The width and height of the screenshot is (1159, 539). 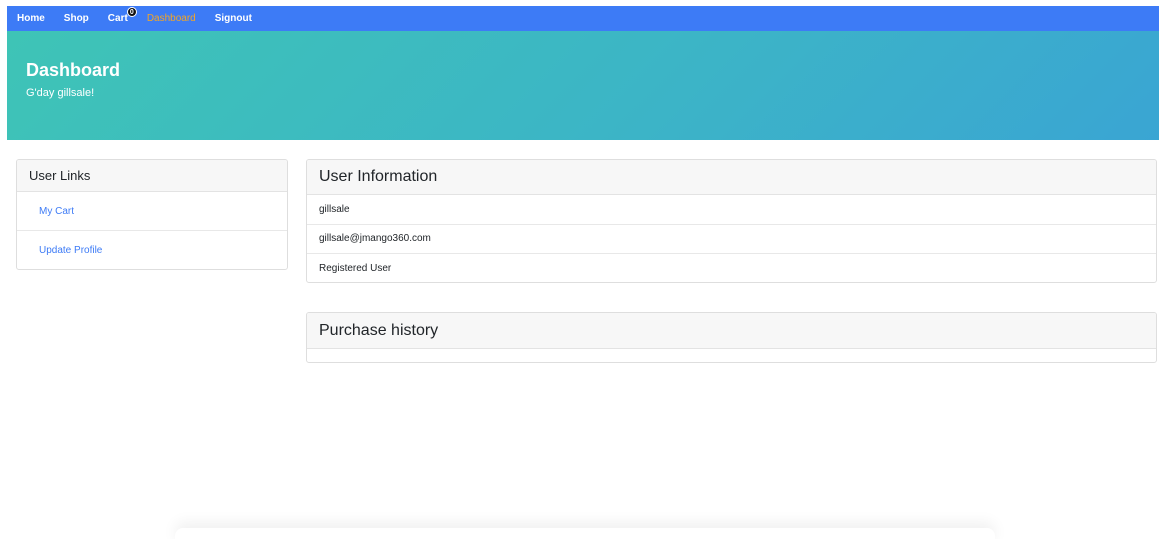 I want to click on greeting-text: G'day gillsale!, so click(x=60, y=93).